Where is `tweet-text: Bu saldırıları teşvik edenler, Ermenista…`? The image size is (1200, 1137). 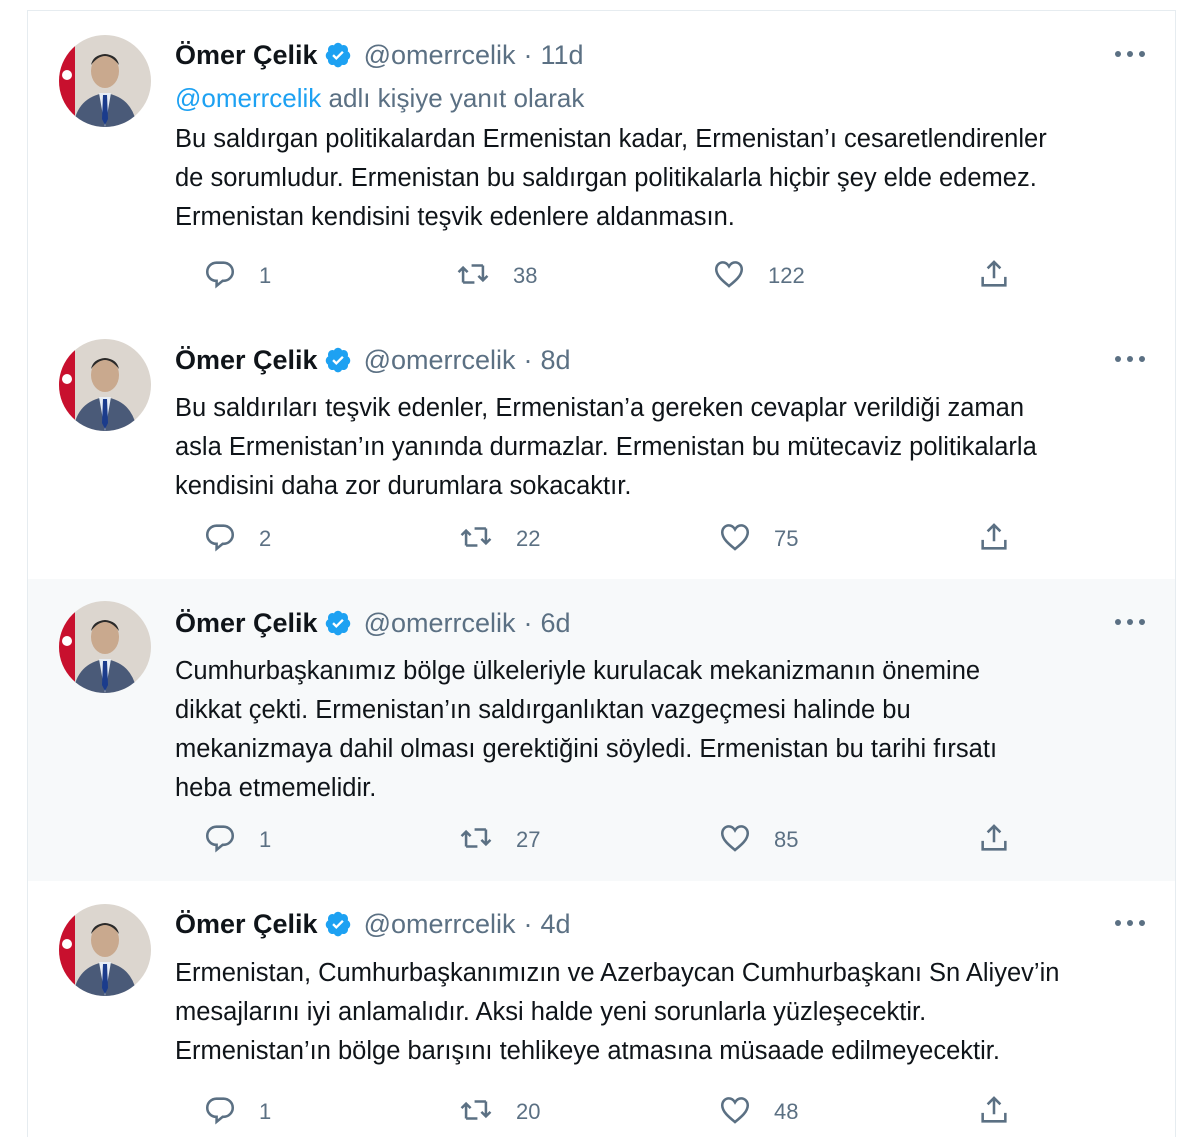
tweet-text: Bu saldırıları teşvik edenler, Ermenista… is located at coordinates (665, 447).